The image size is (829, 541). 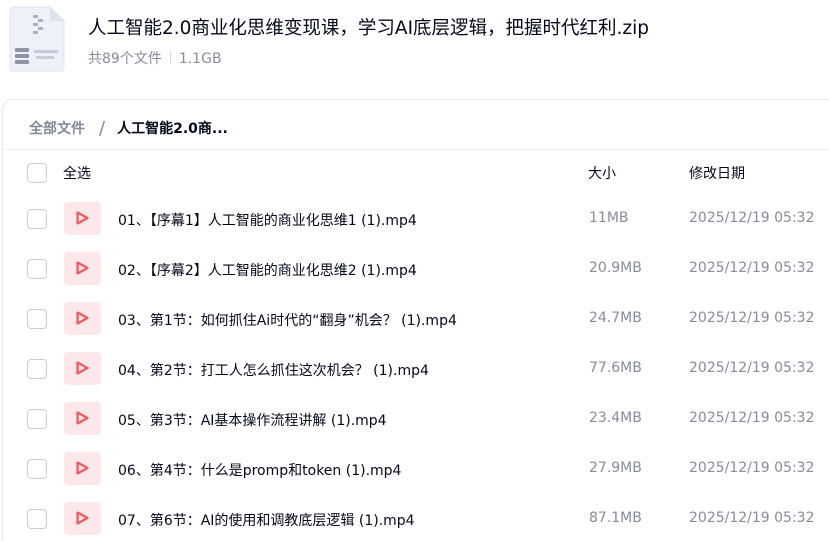 What do you see at coordinates (170, 57) in the screenshot?
I see `meta-divider` at bounding box center [170, 57].